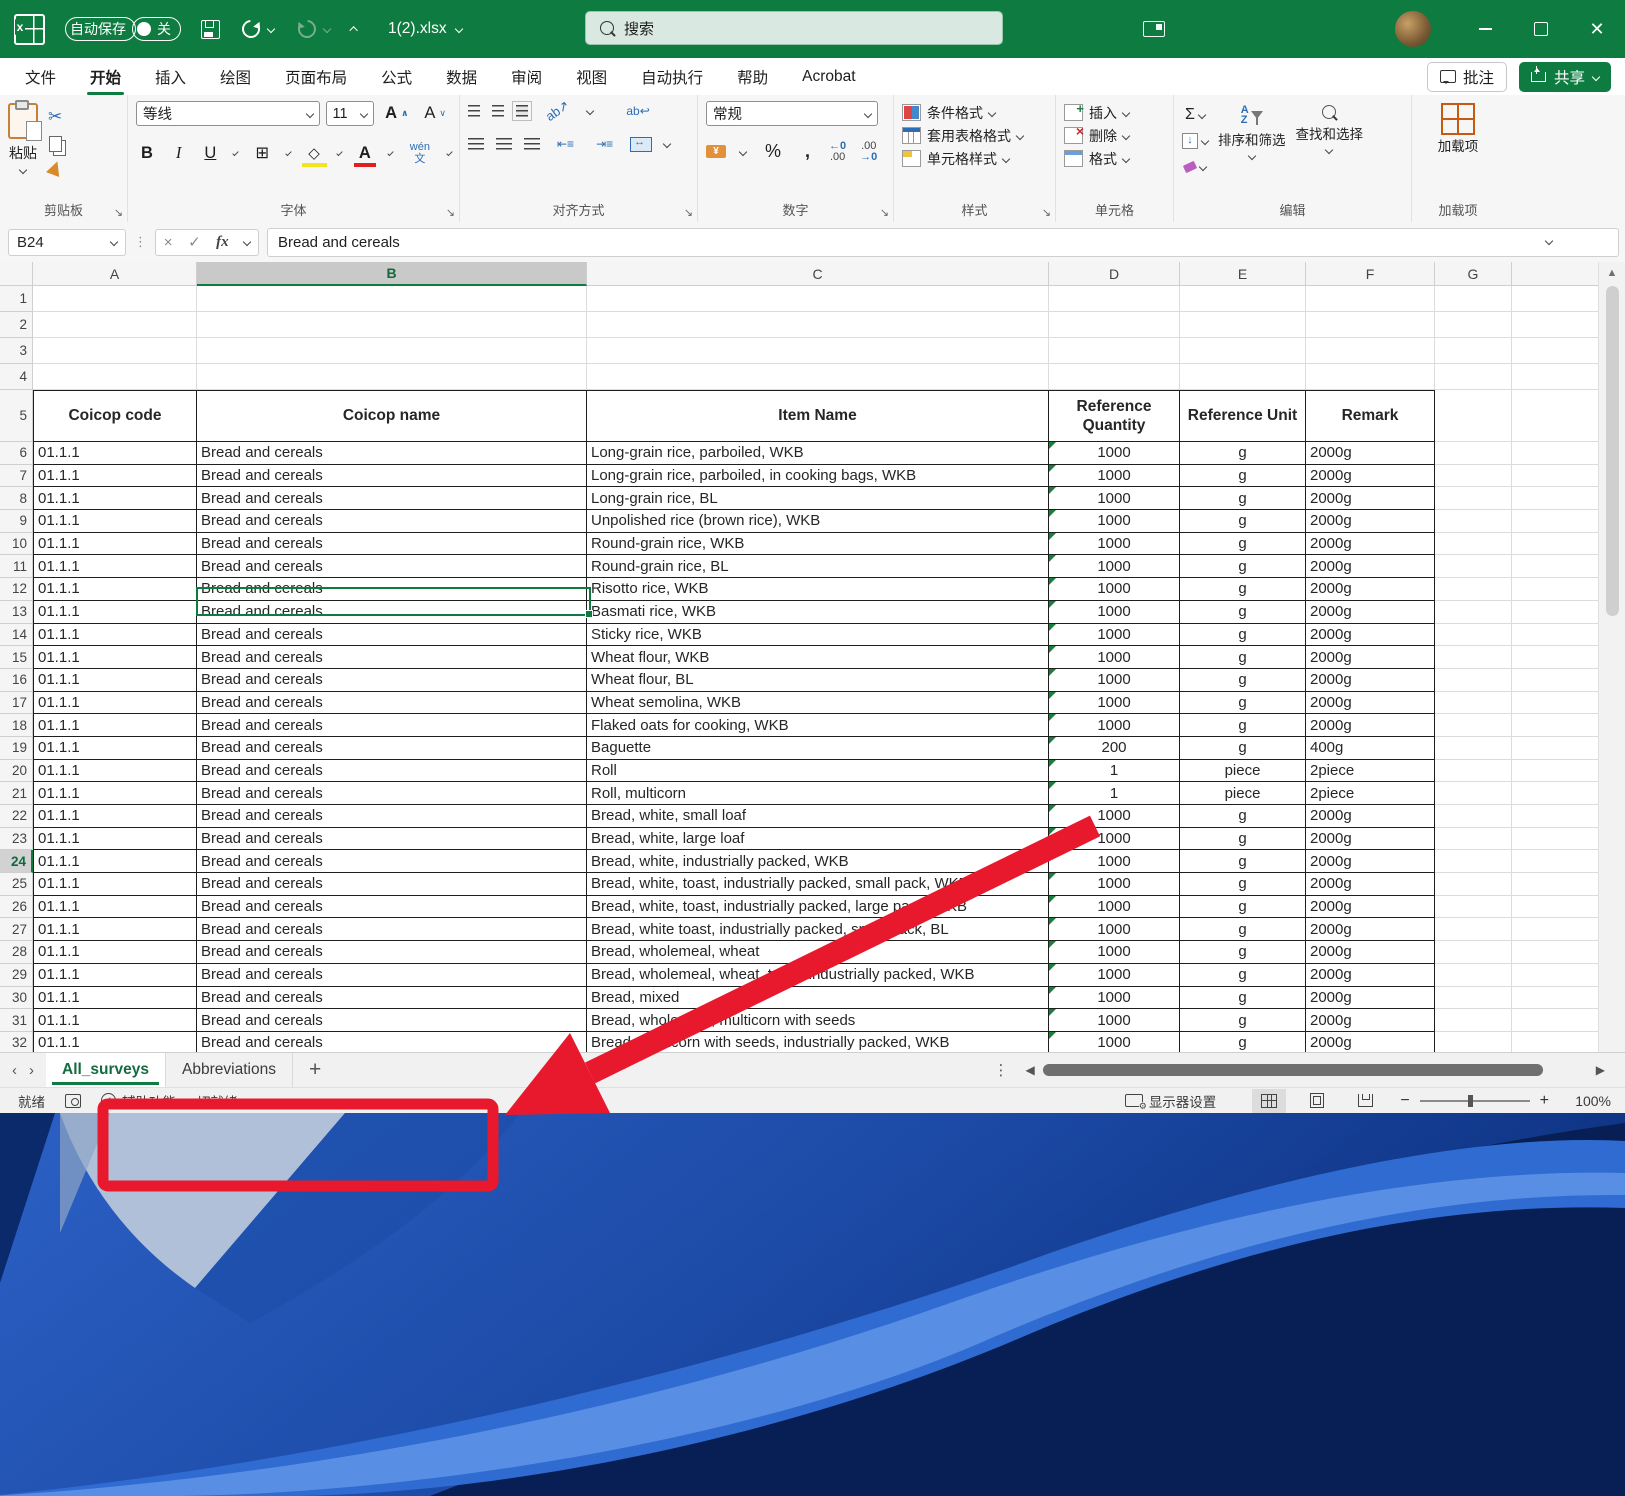 The width and height of the screenshot is (1625, 1496). I want to click on sheet-nav-left-icon: ‹, so click(14, 1070).